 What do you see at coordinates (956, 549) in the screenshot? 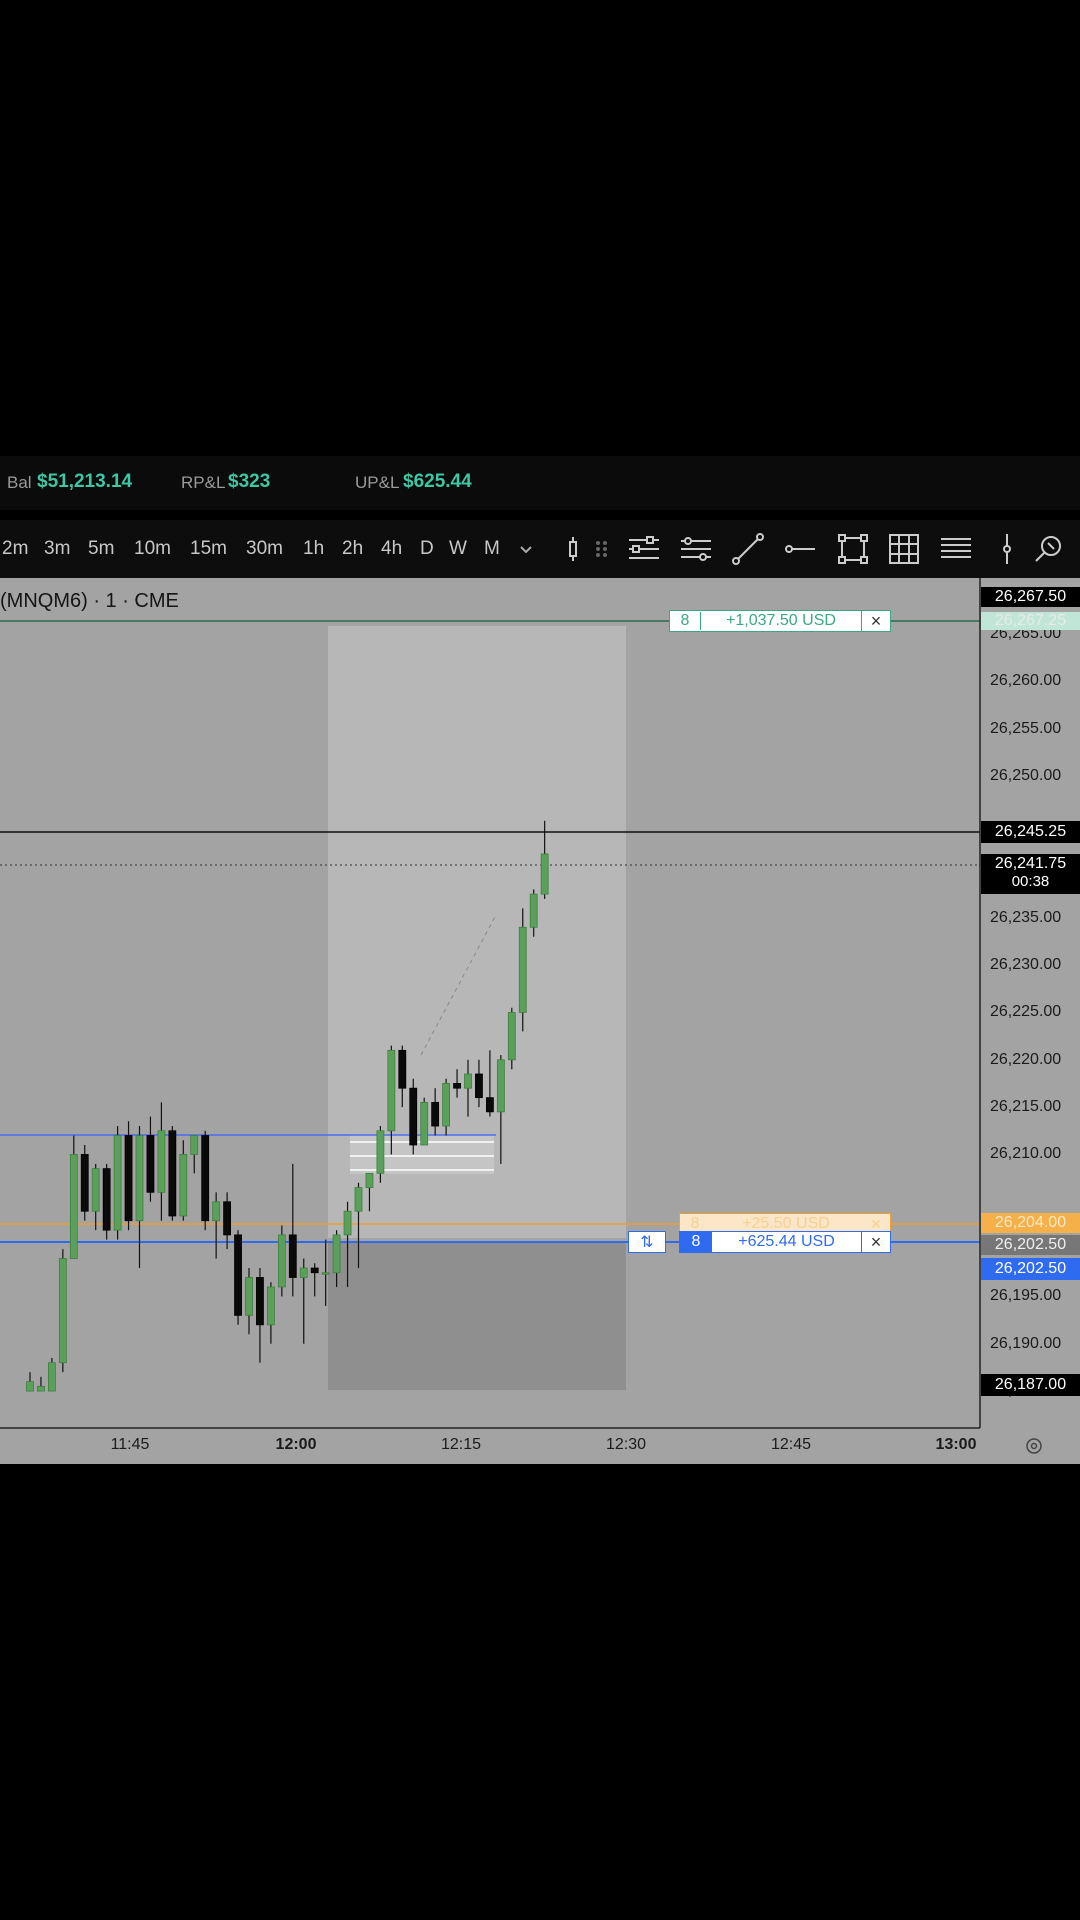
I see `fib-levels-icon` at bounding box center [956, 549].